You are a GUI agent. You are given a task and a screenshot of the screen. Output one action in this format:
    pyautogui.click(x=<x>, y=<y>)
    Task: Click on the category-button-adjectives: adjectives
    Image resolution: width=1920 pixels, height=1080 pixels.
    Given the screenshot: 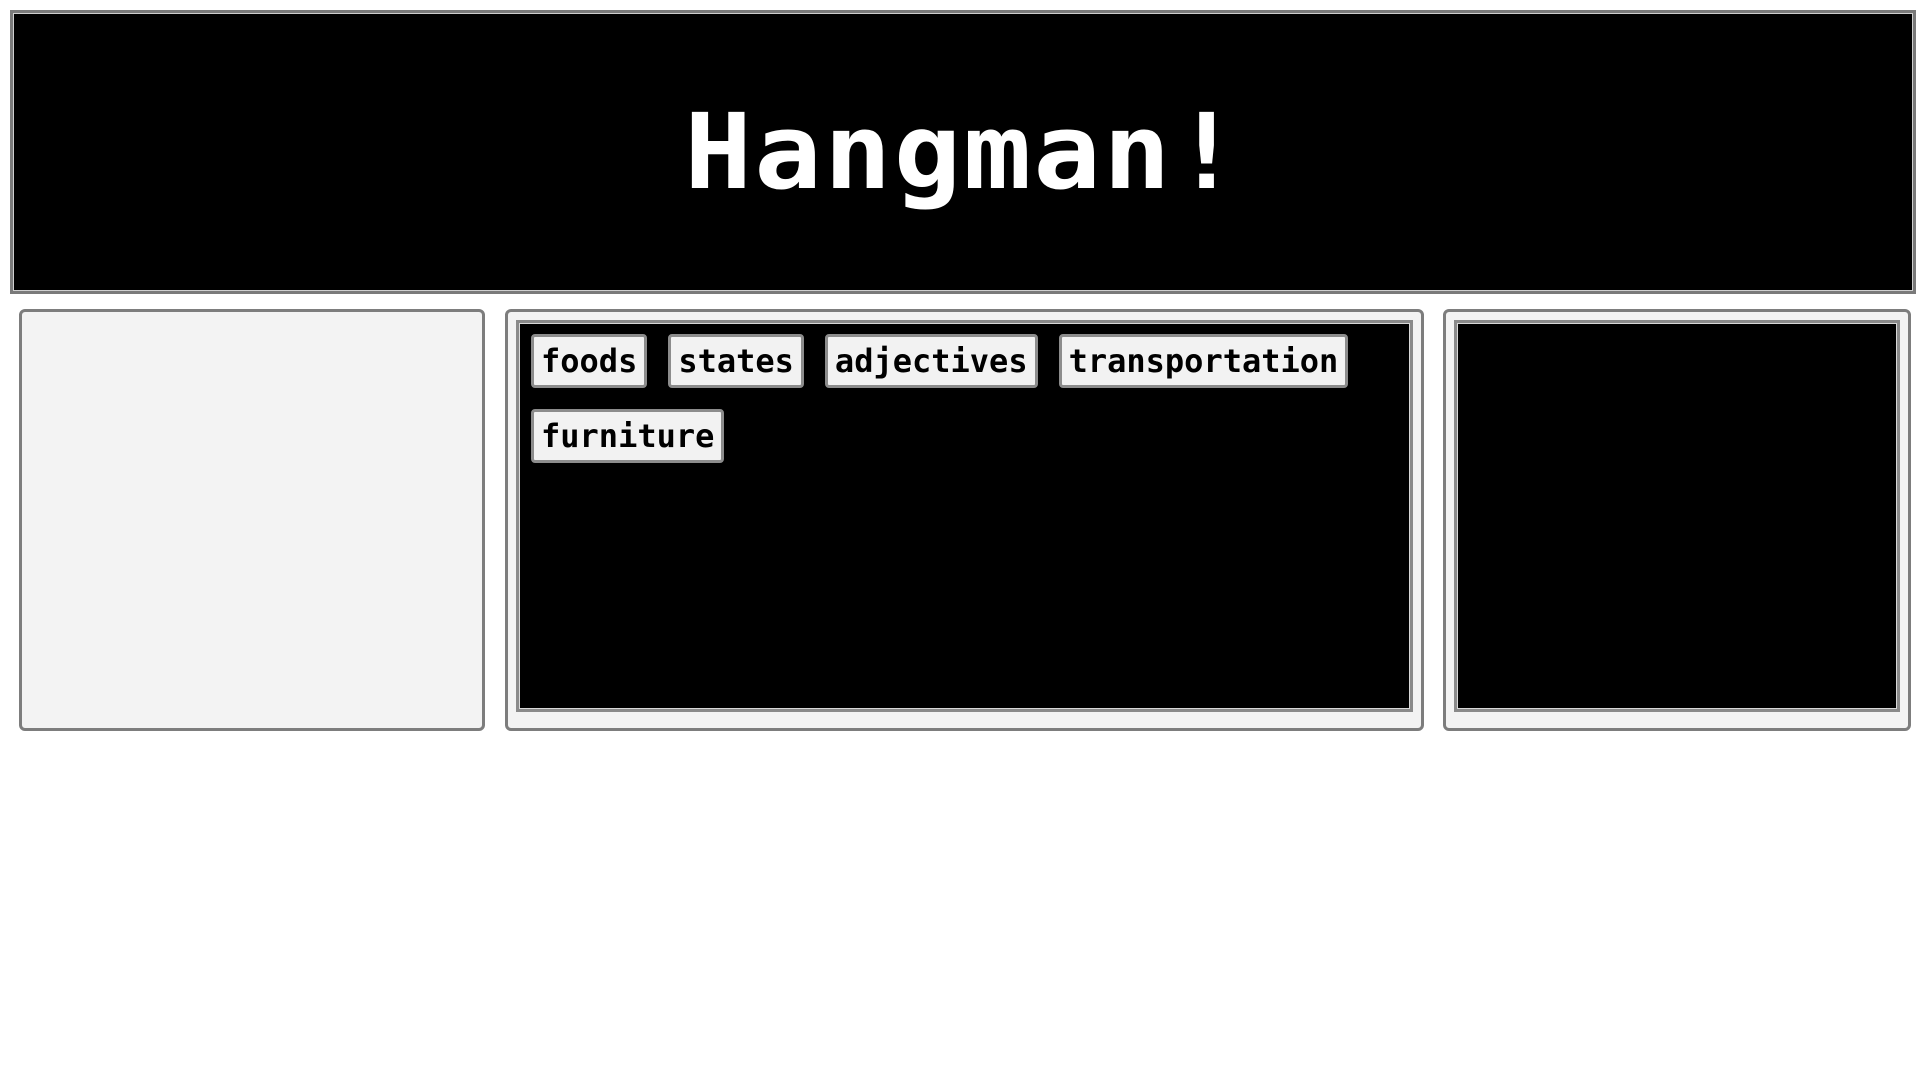 What is the action you would take?
    pyautogui.click(x=931, y=361)
    